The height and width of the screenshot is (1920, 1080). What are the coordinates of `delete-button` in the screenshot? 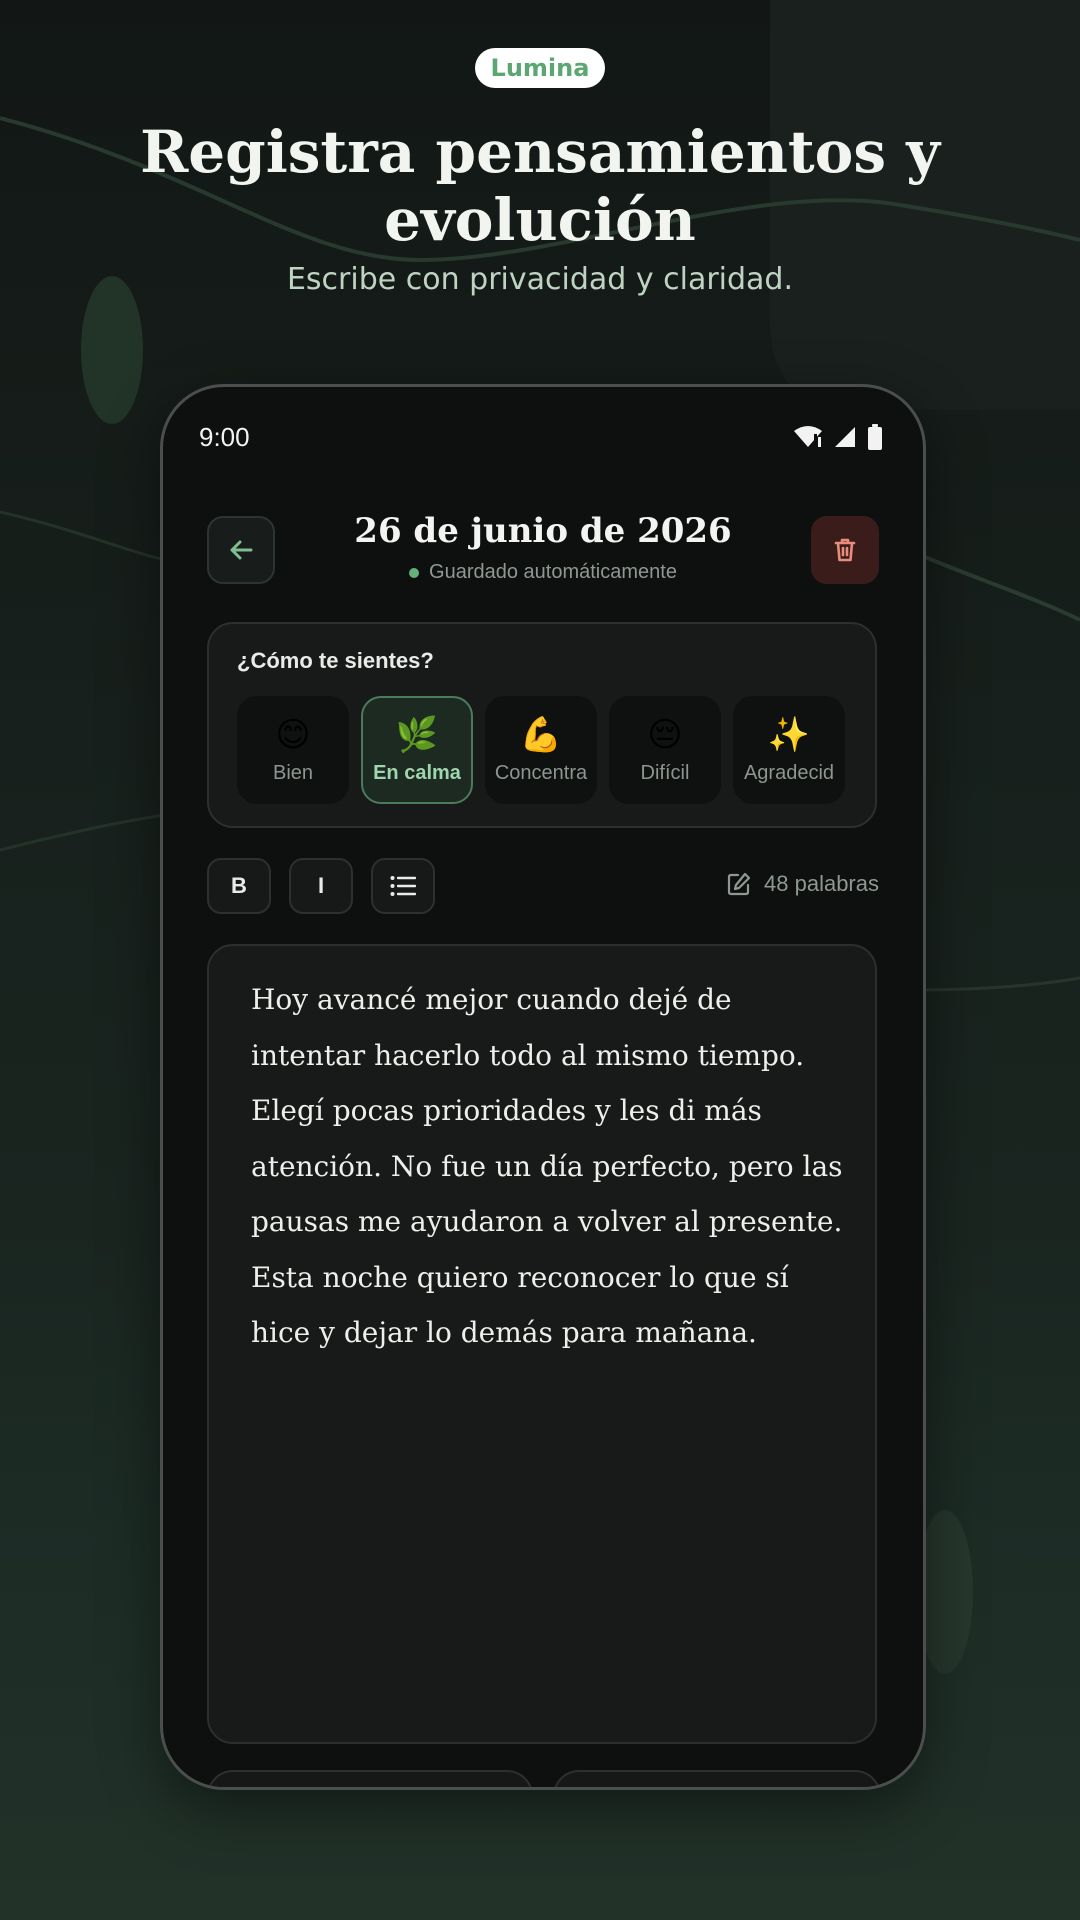 It's located at (845, 550).